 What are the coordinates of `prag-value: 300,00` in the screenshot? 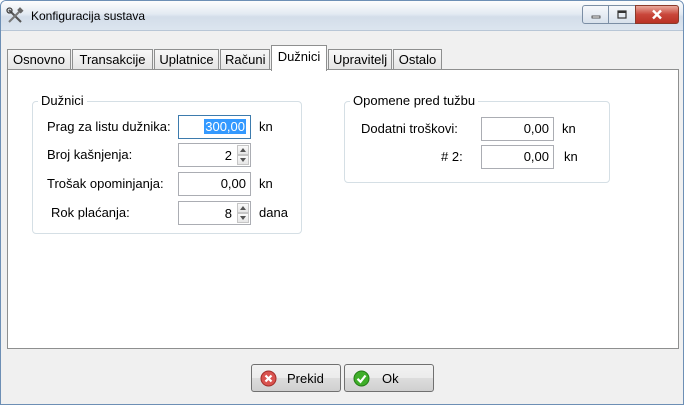 It's located at (225, 126).